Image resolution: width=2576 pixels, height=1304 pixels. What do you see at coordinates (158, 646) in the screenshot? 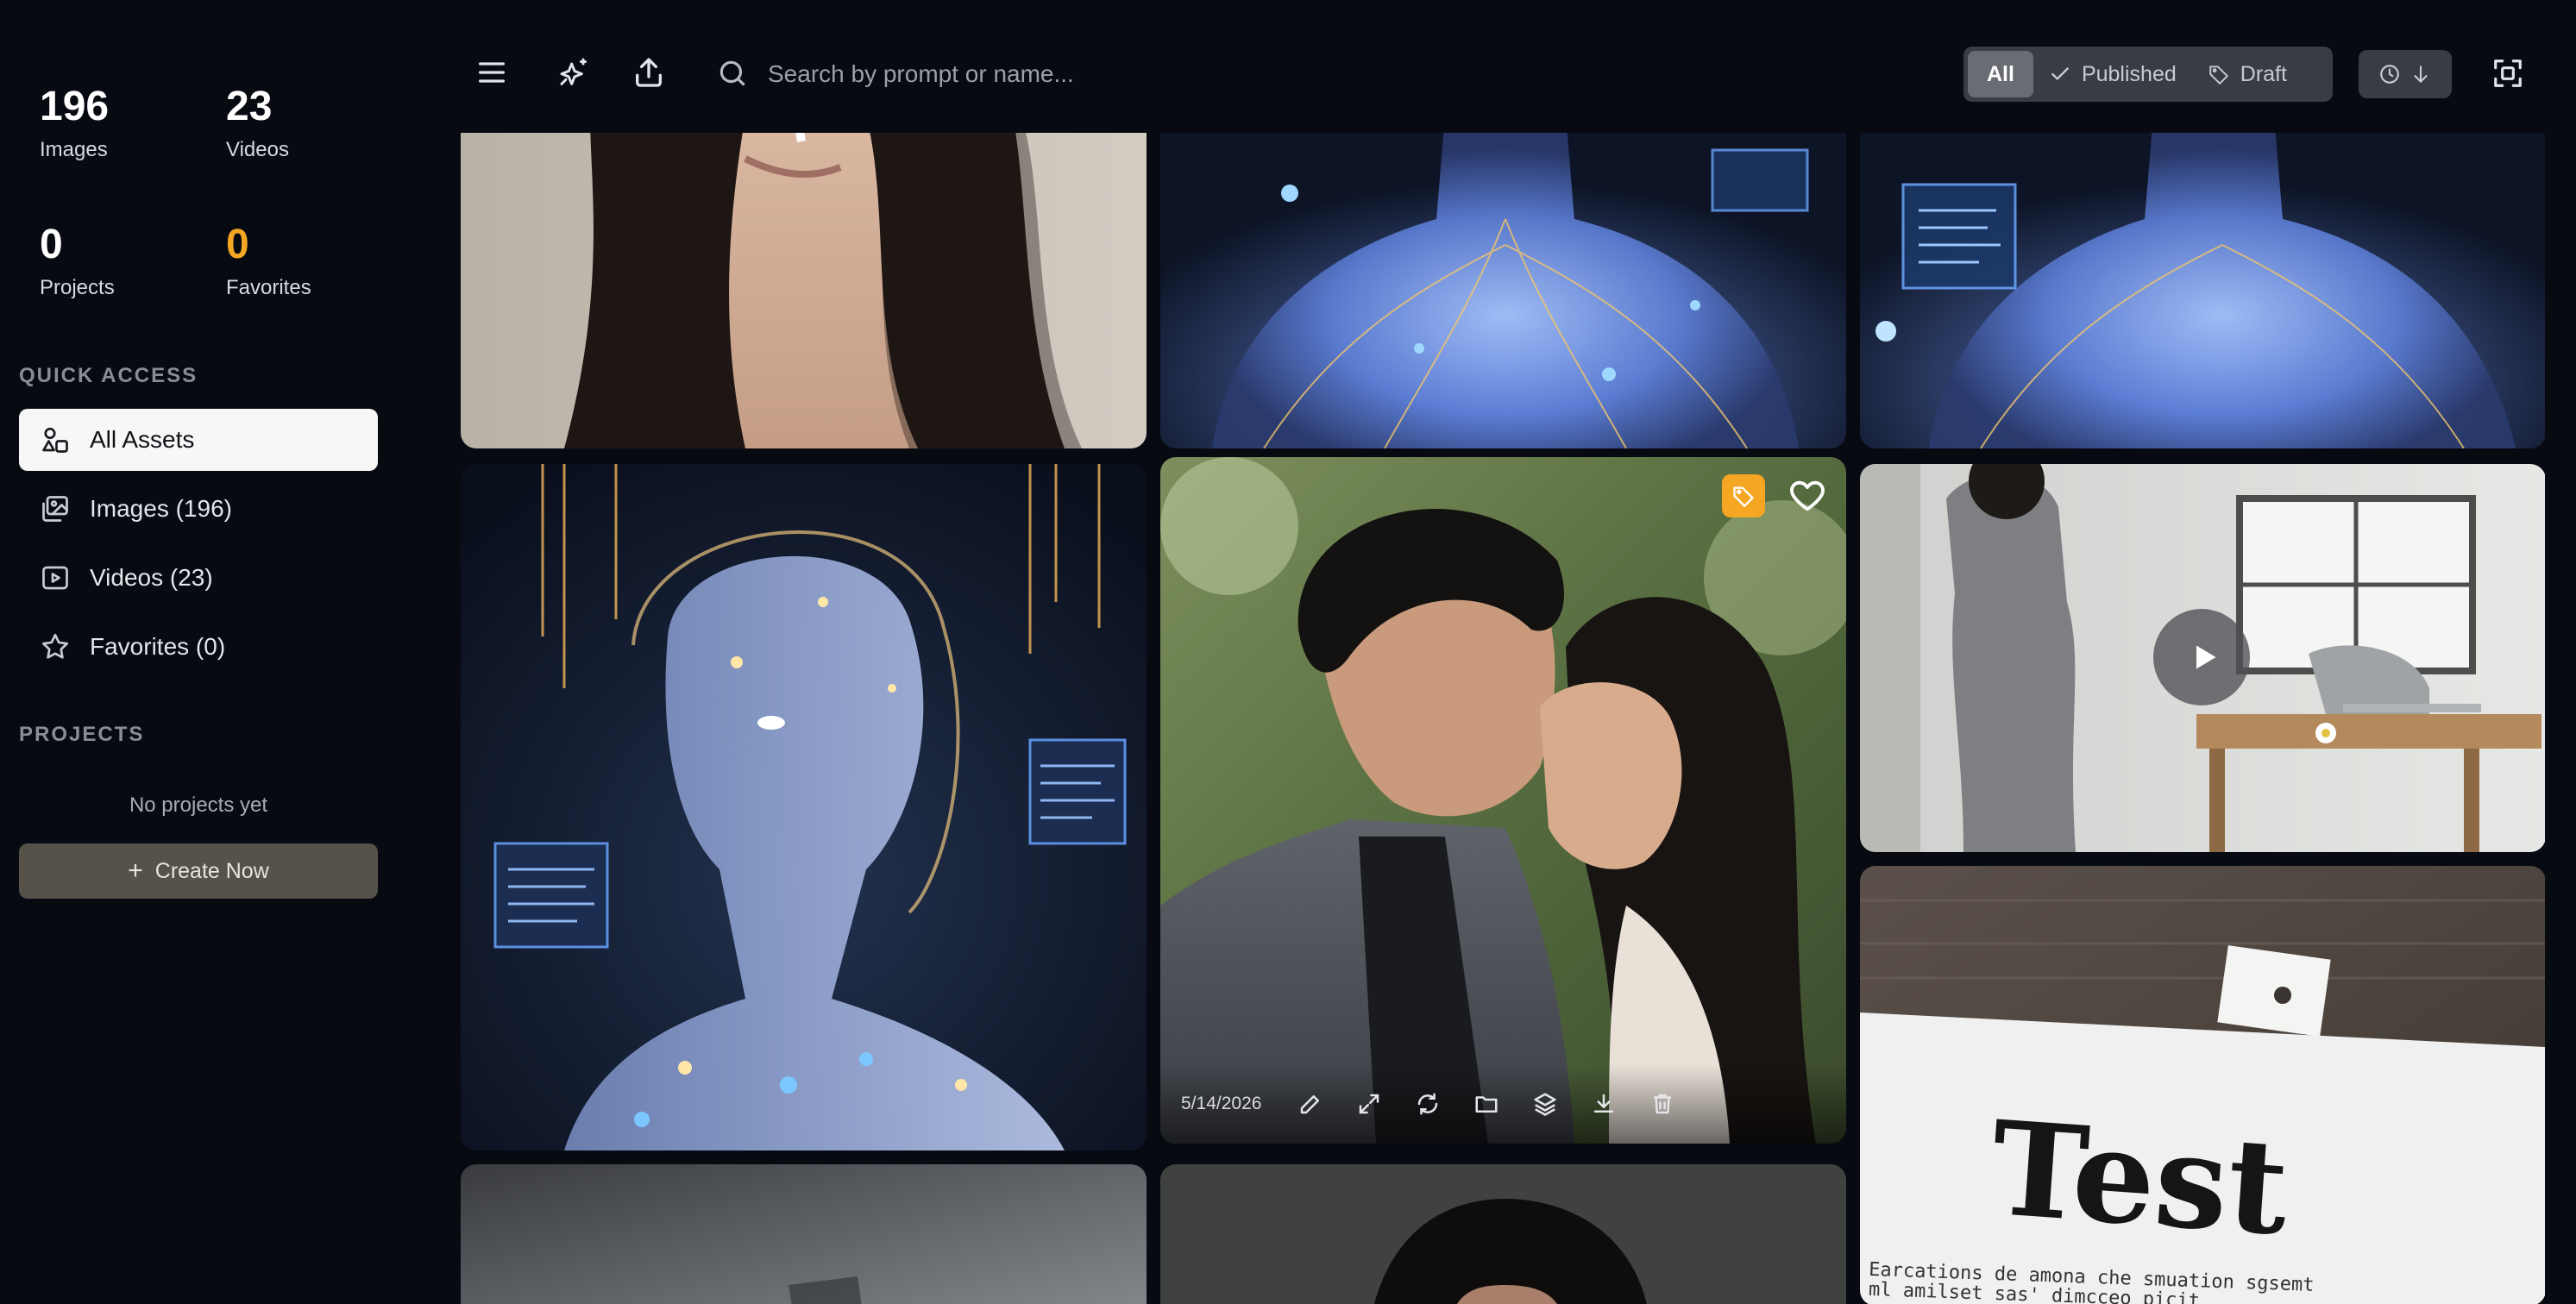
I see `sidebar-item-label: Favorites (0)` at bounding box center [158, 646].